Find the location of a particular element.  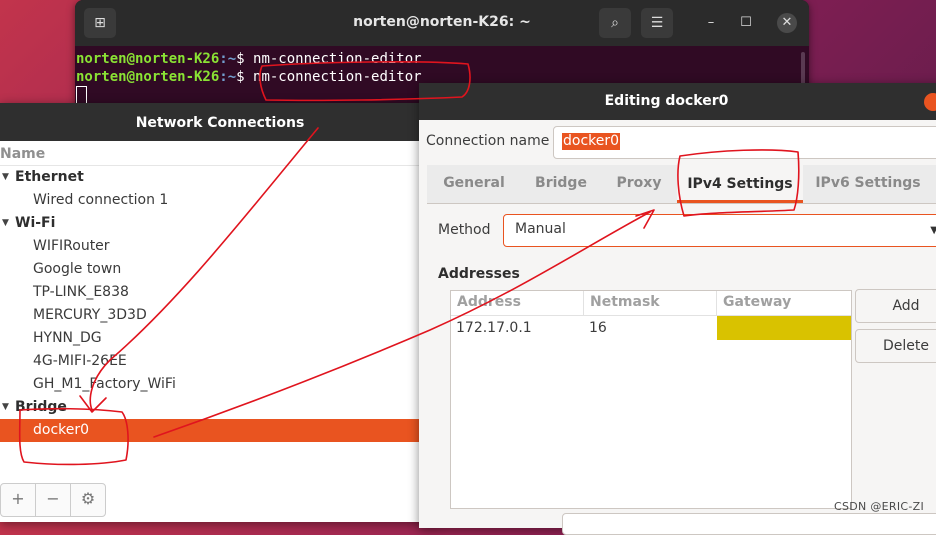

connection-name-label: Connection name is located at coordinates (488, 141).